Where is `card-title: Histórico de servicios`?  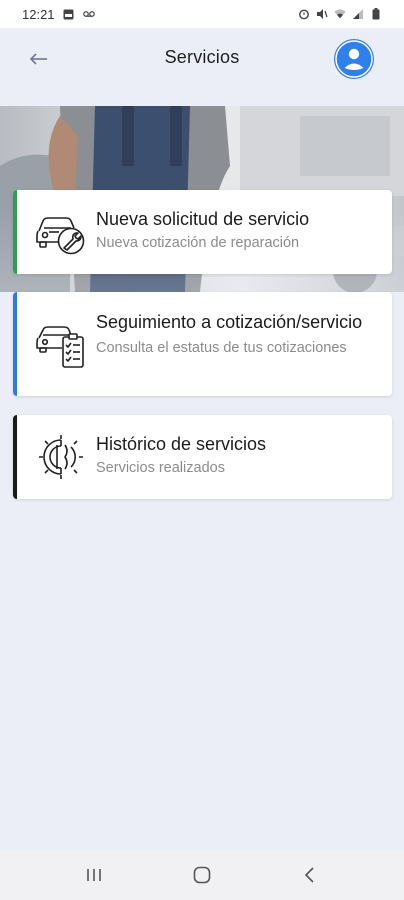 card-title: Histórico de servicios is located at coordinates (181, 444).